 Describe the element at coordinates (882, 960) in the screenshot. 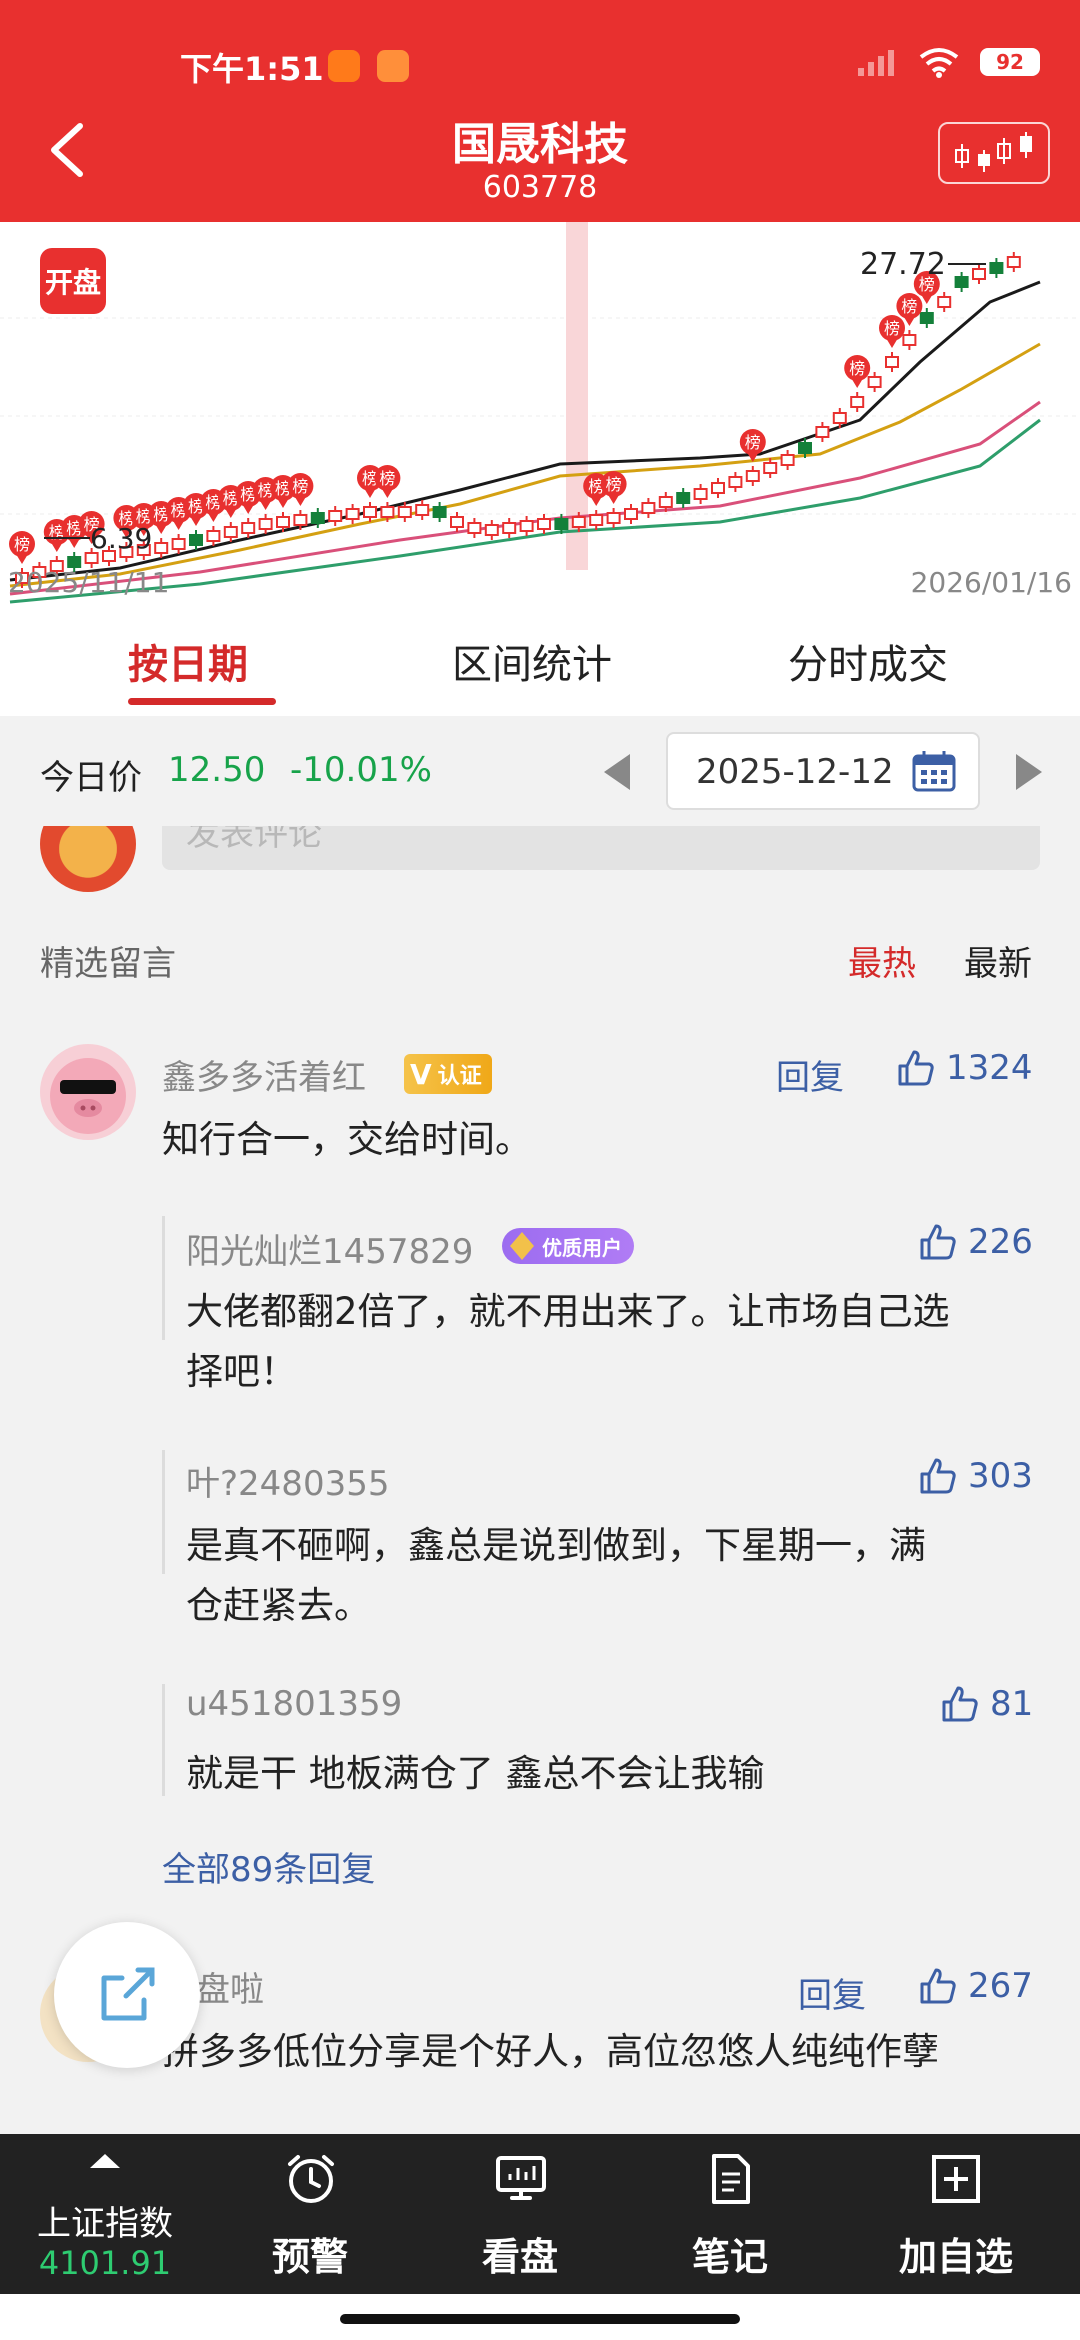

I see `sort-hot-button: 最热` at that location.